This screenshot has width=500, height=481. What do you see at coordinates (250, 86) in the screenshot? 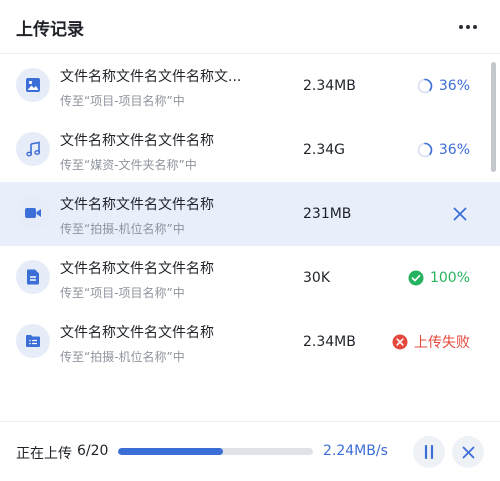
I see `upload-item: 文件名称文件名文件名称文... 传至“项目-项目名称”中 2.34MB 36%` at bounding box center [250, 86].